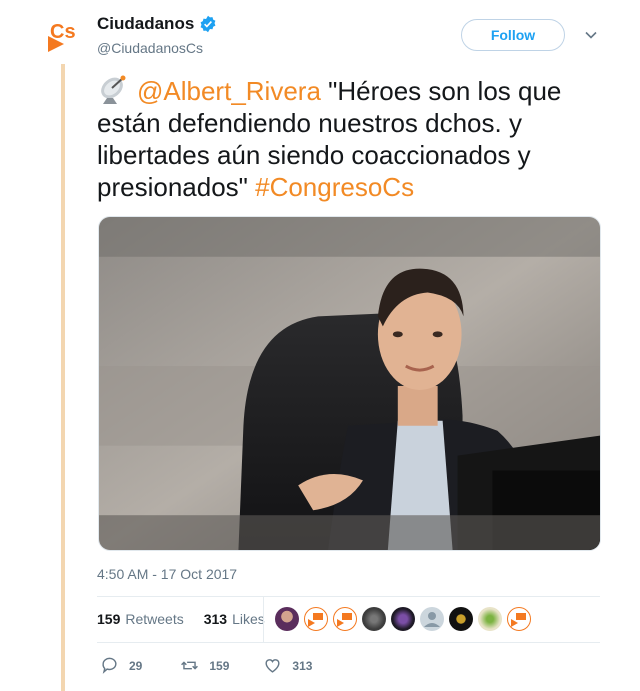  Describe the element at coordinates (136, 665) in the screenshot. I see `reply-count: 29` at that location.